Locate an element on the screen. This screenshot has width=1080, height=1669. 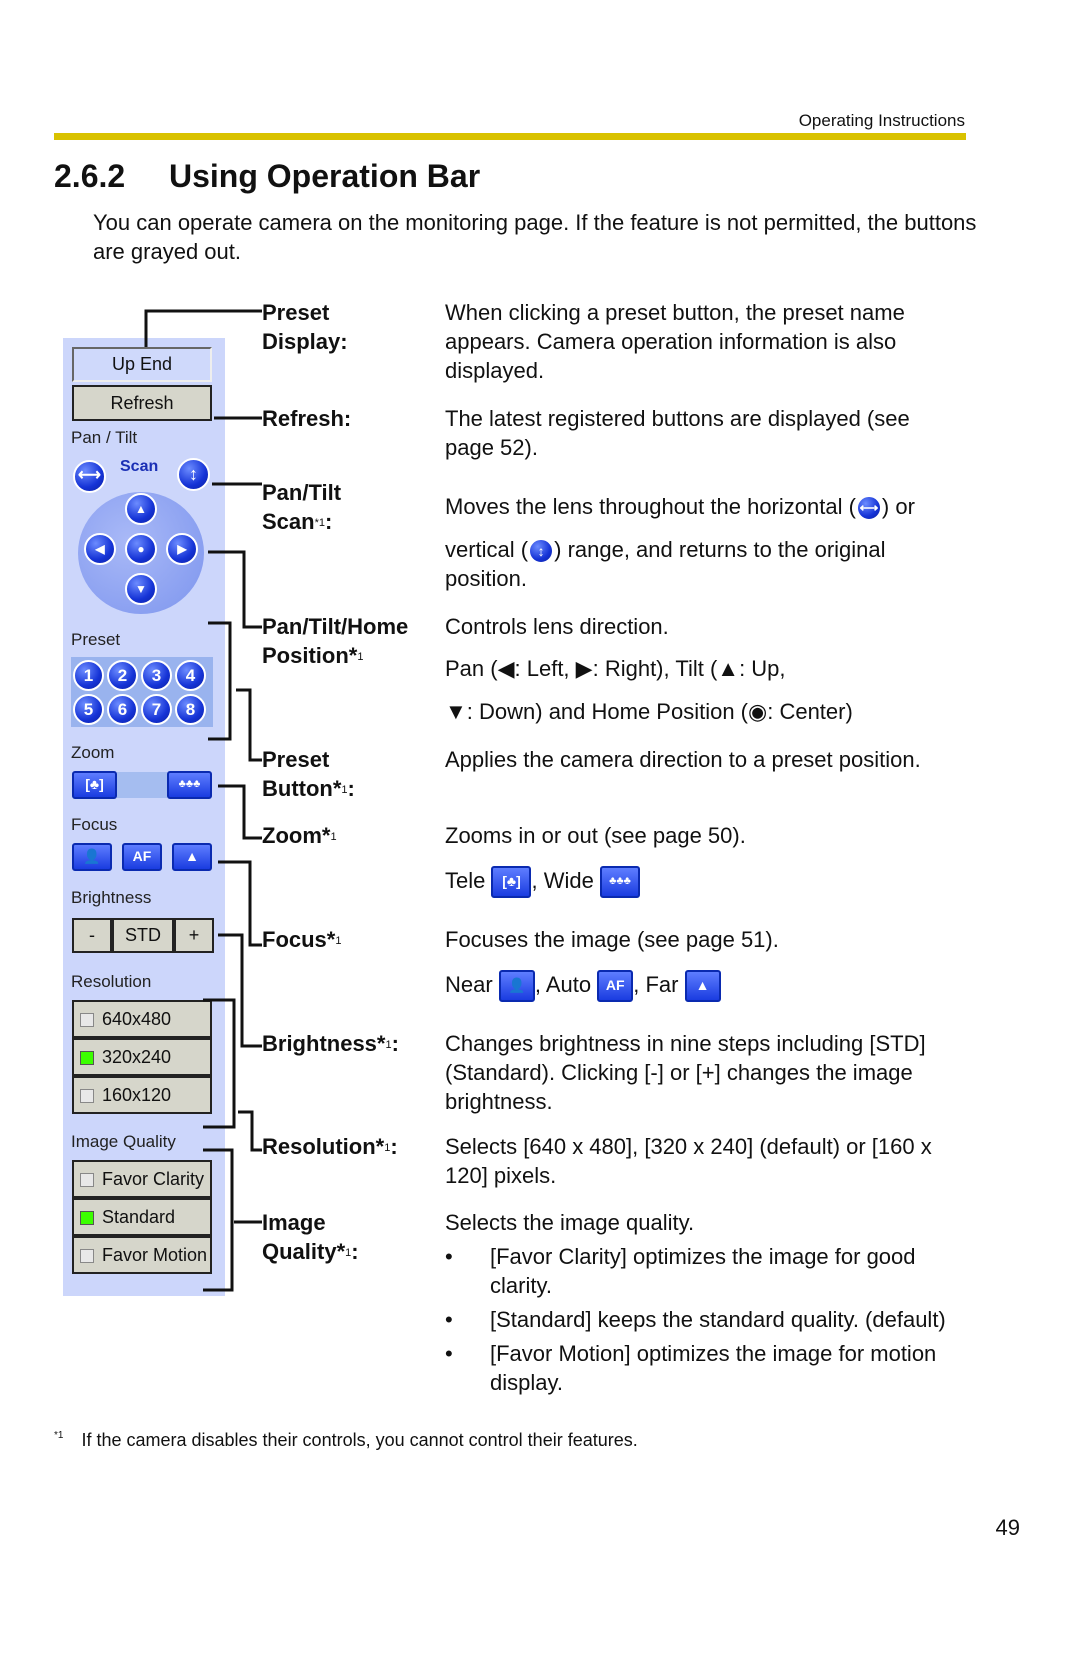
page-number: 49 is located at coordinates (1007, 1527).